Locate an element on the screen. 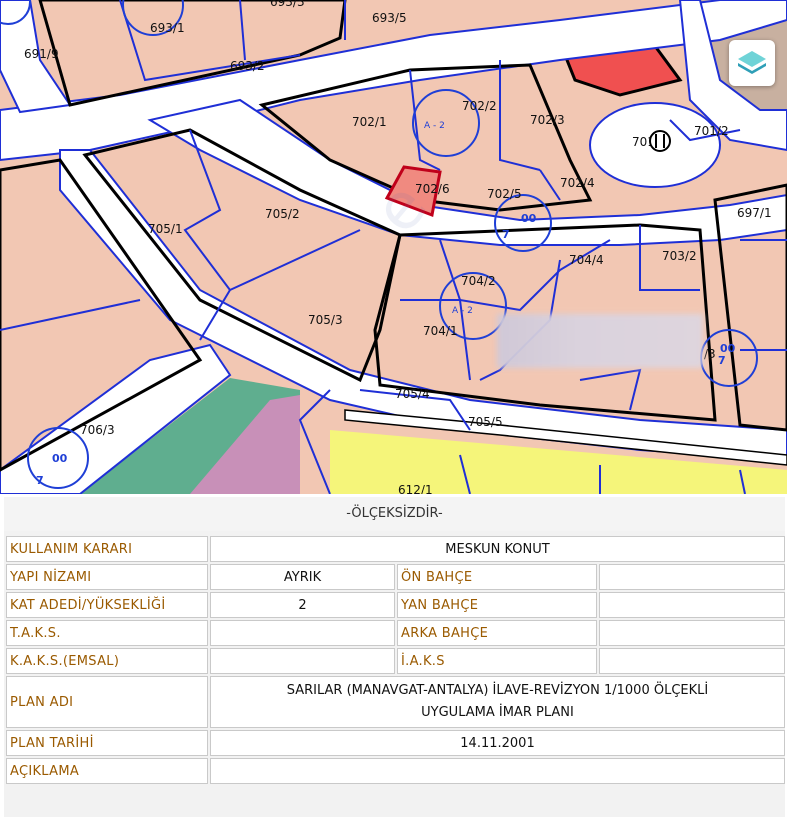 Image resolution: width=787 pixels, height=819 pixels. yapi-nizami-value: AYRIK is located at coordinates (302, 577).